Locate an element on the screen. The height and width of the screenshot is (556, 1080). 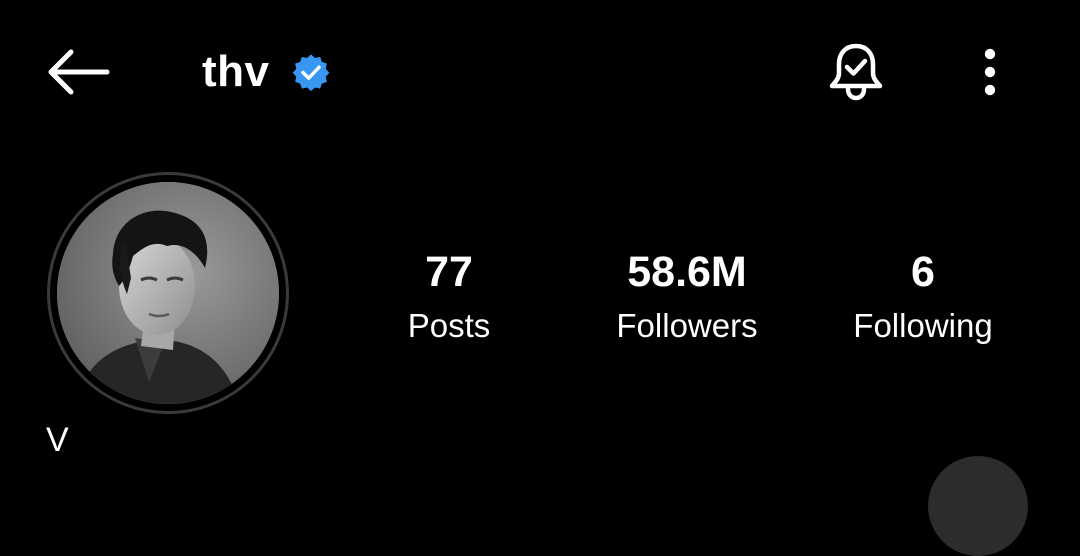
posts-label: Posts is located at coordinates (449, 325).